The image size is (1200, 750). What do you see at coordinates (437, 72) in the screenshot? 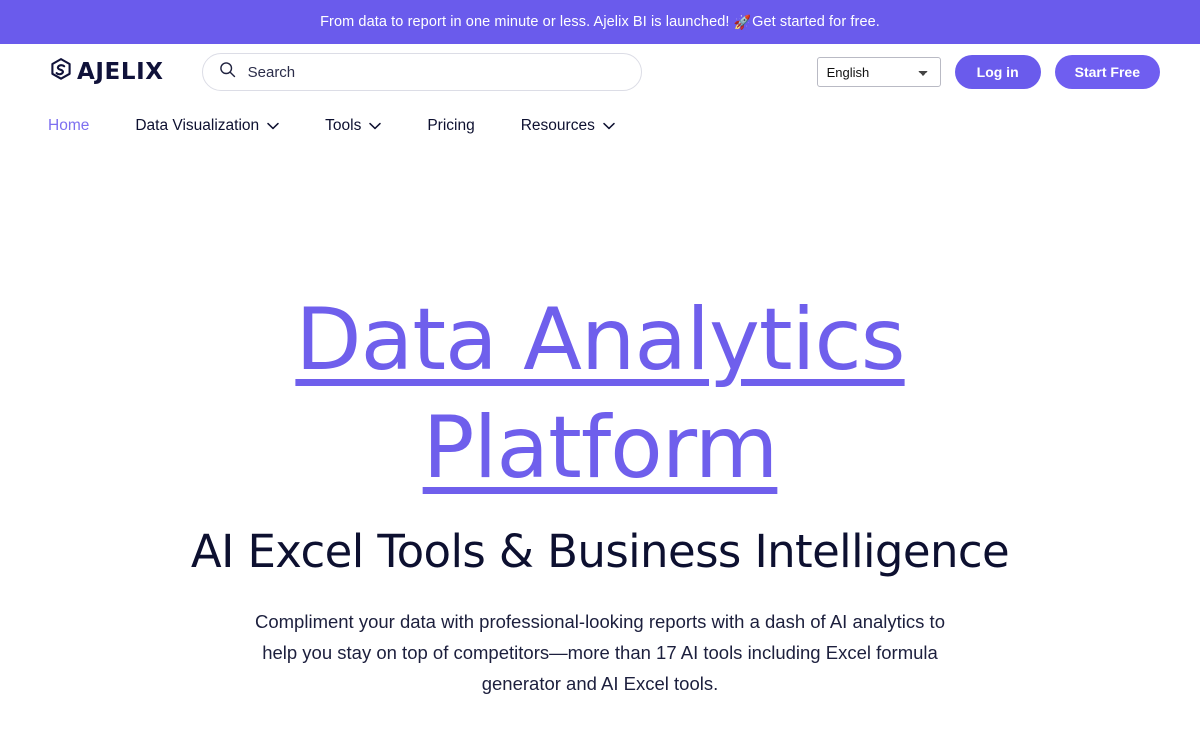
I see `search-input` at bounding box center [437, 72].